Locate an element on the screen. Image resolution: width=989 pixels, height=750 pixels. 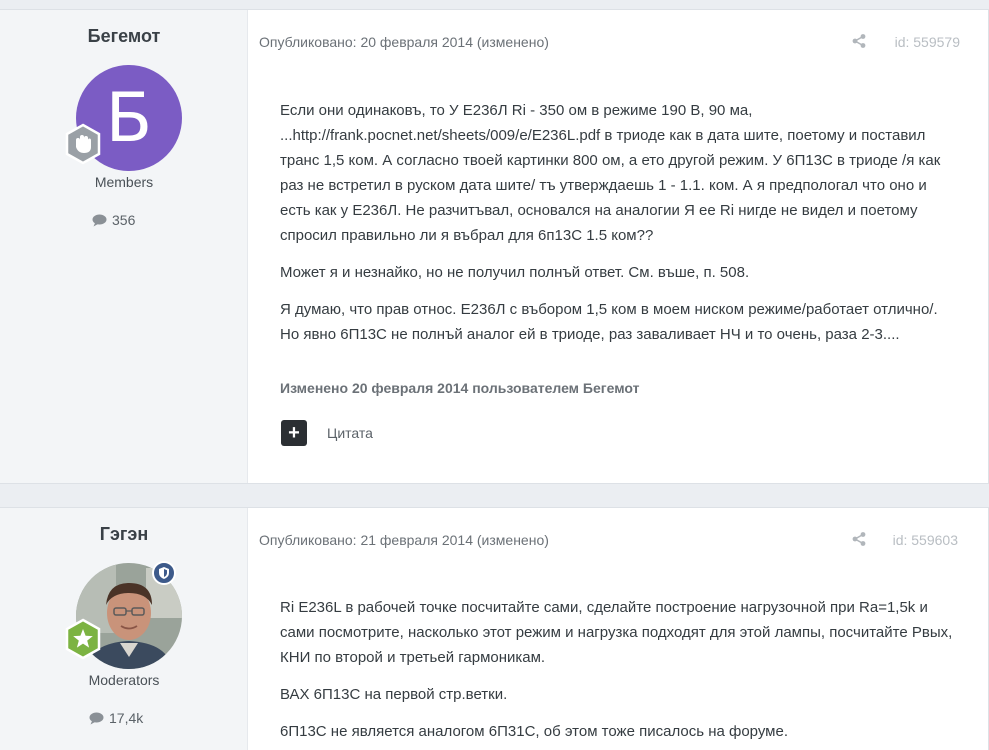
shield-icon is located at coordinates (164, 573).